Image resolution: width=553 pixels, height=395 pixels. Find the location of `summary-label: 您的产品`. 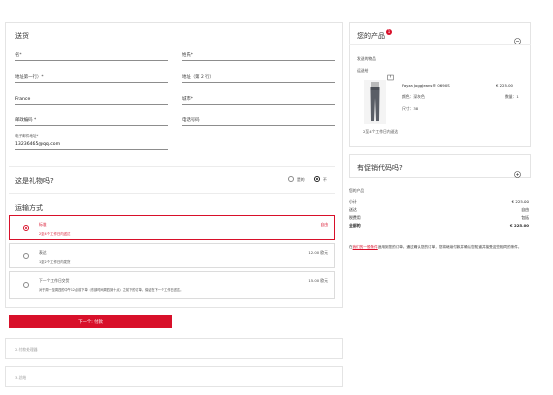

summary-label: 您的产品 is located at coordinates (357, 190).